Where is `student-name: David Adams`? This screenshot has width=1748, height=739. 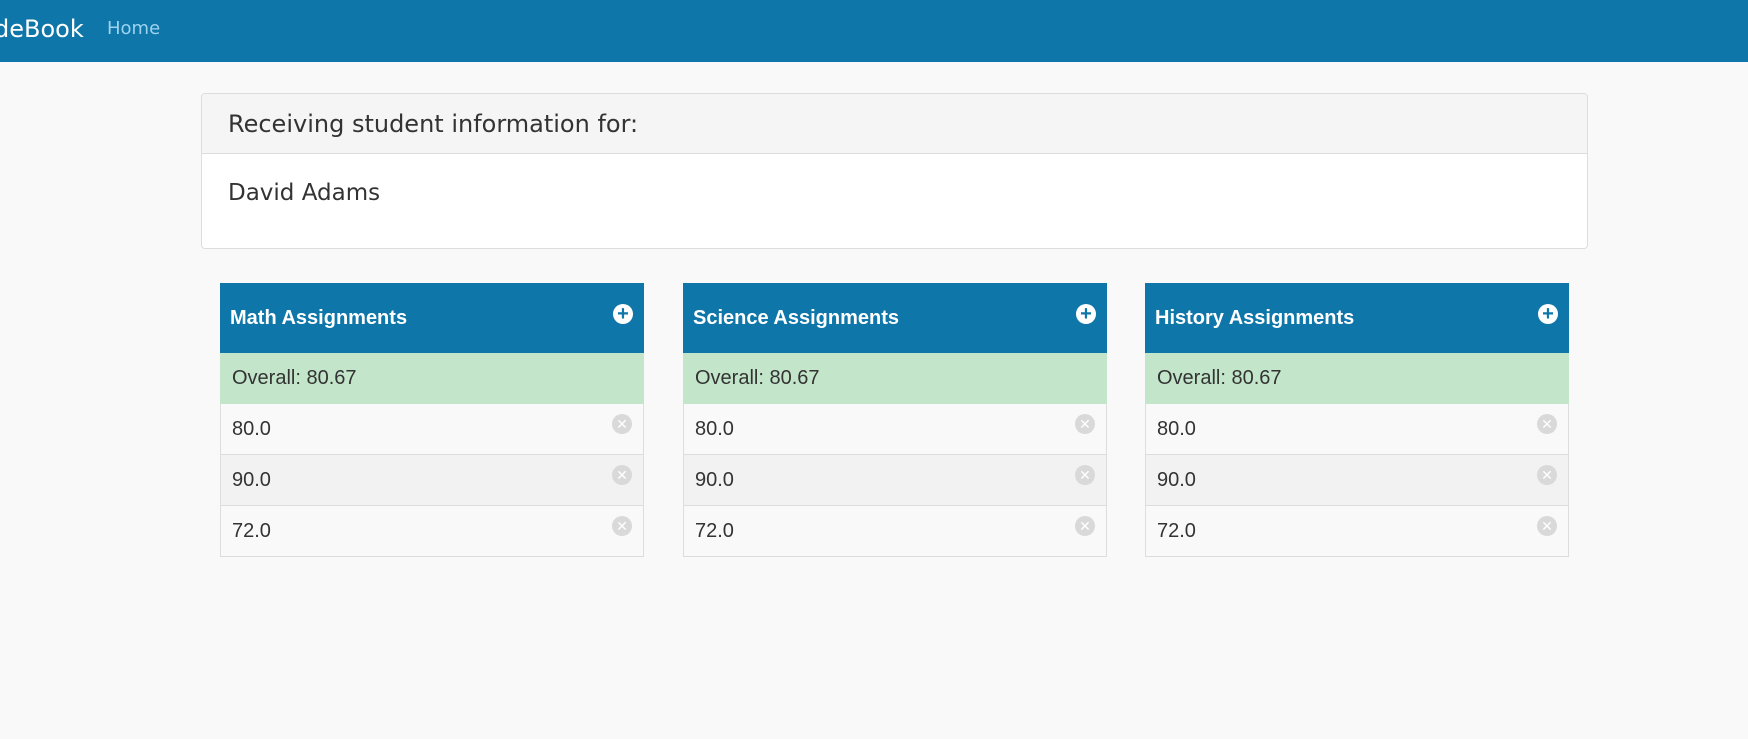
student-name: David Adams is located at coordinates (304, 193).